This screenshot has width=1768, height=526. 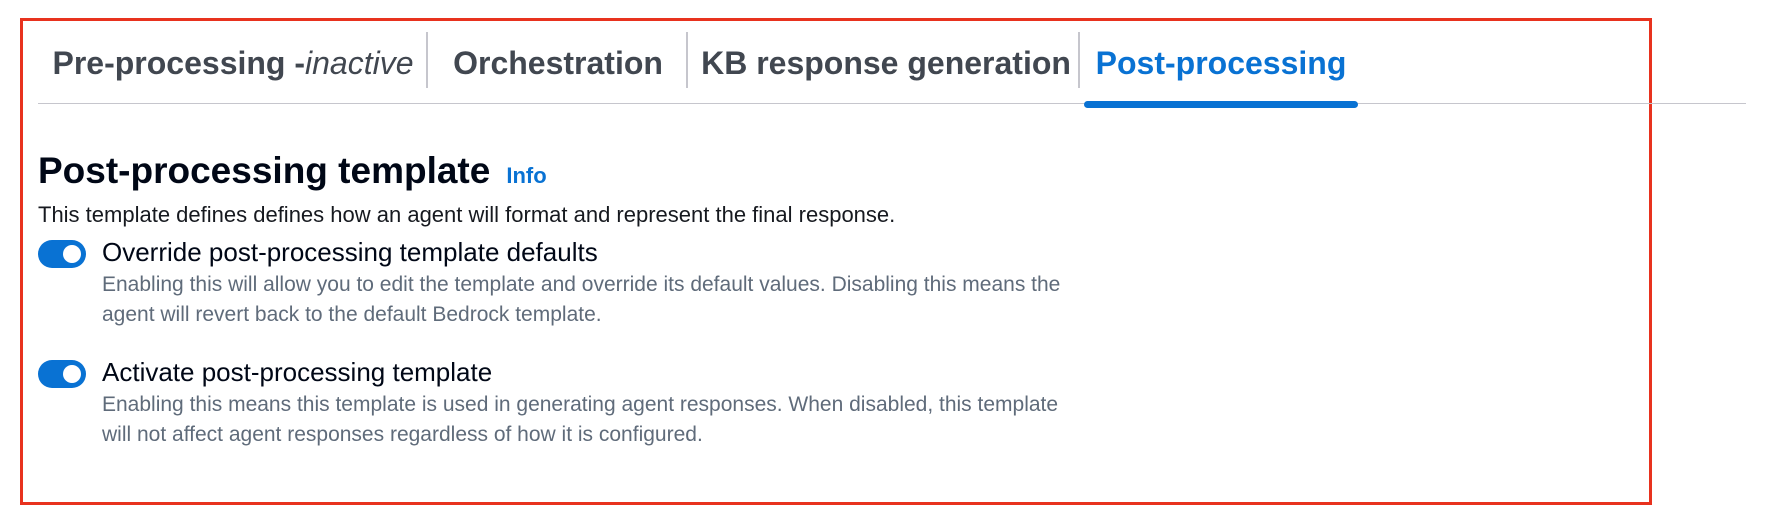 I want to click on activate-template-toggle, so click(x=62, y=374).